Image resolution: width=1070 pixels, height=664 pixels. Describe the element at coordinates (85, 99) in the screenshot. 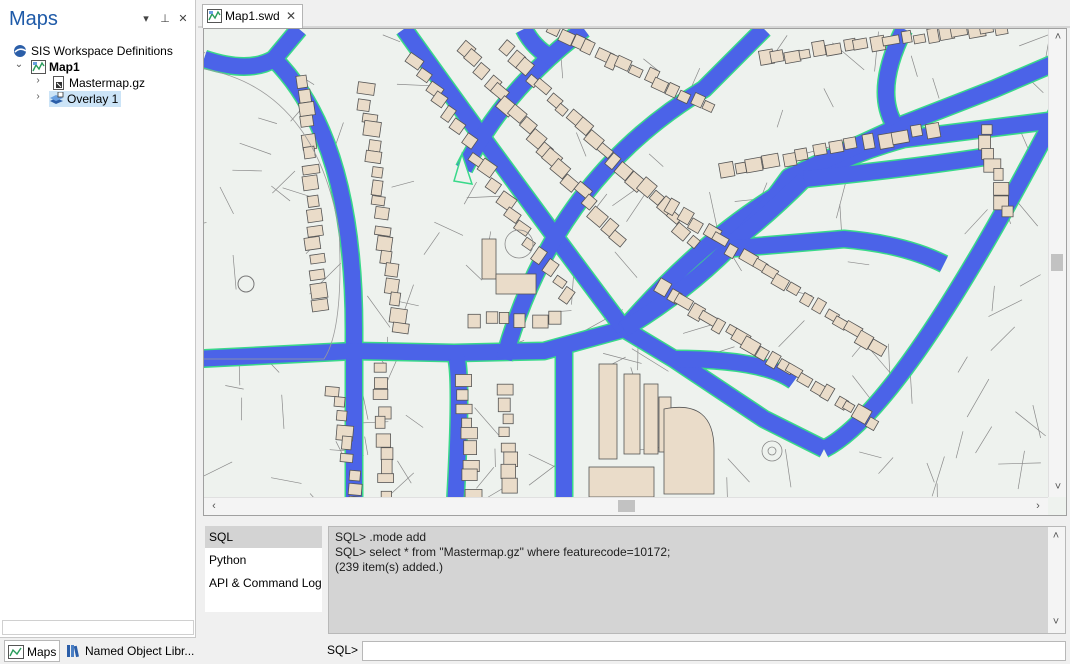

I see `tree-item-overlay-1: Overlay 1` at that location.